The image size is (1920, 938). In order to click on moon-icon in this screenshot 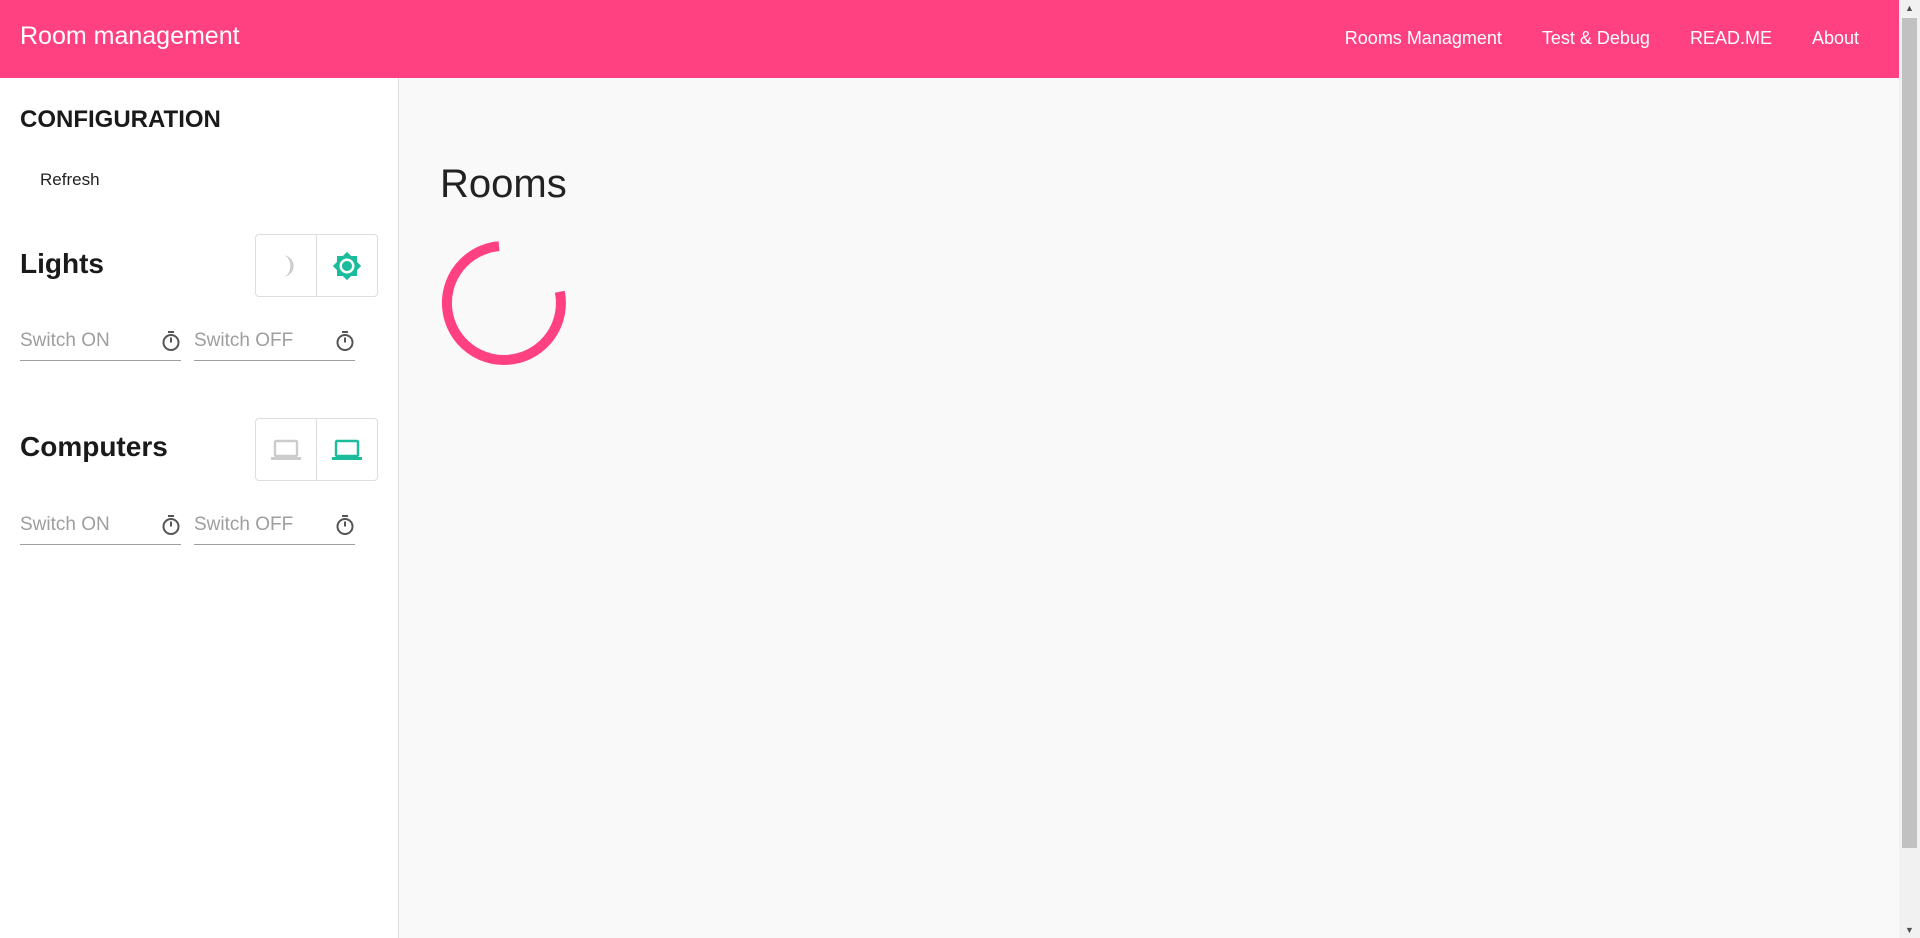, I will do `click(288, 265)`.